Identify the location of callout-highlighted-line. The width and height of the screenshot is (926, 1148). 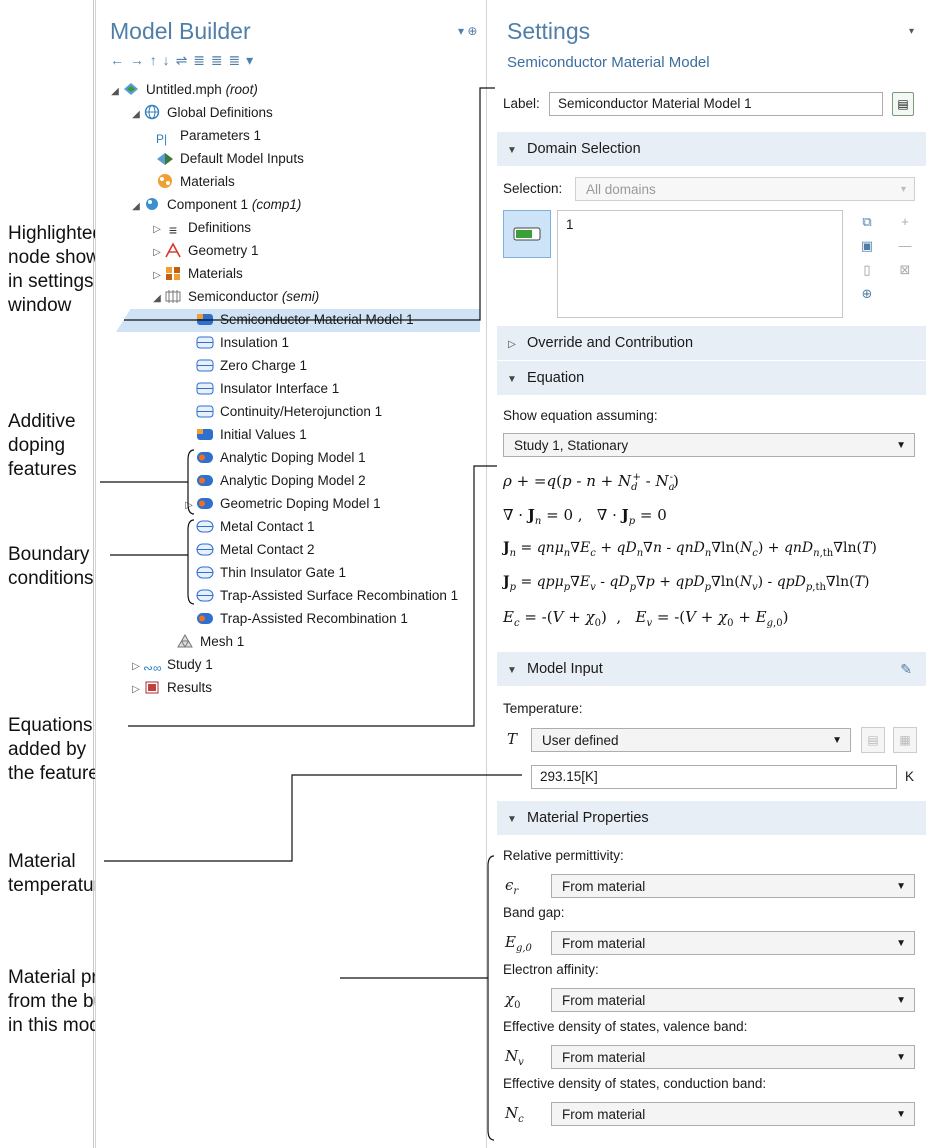
(309, 204).